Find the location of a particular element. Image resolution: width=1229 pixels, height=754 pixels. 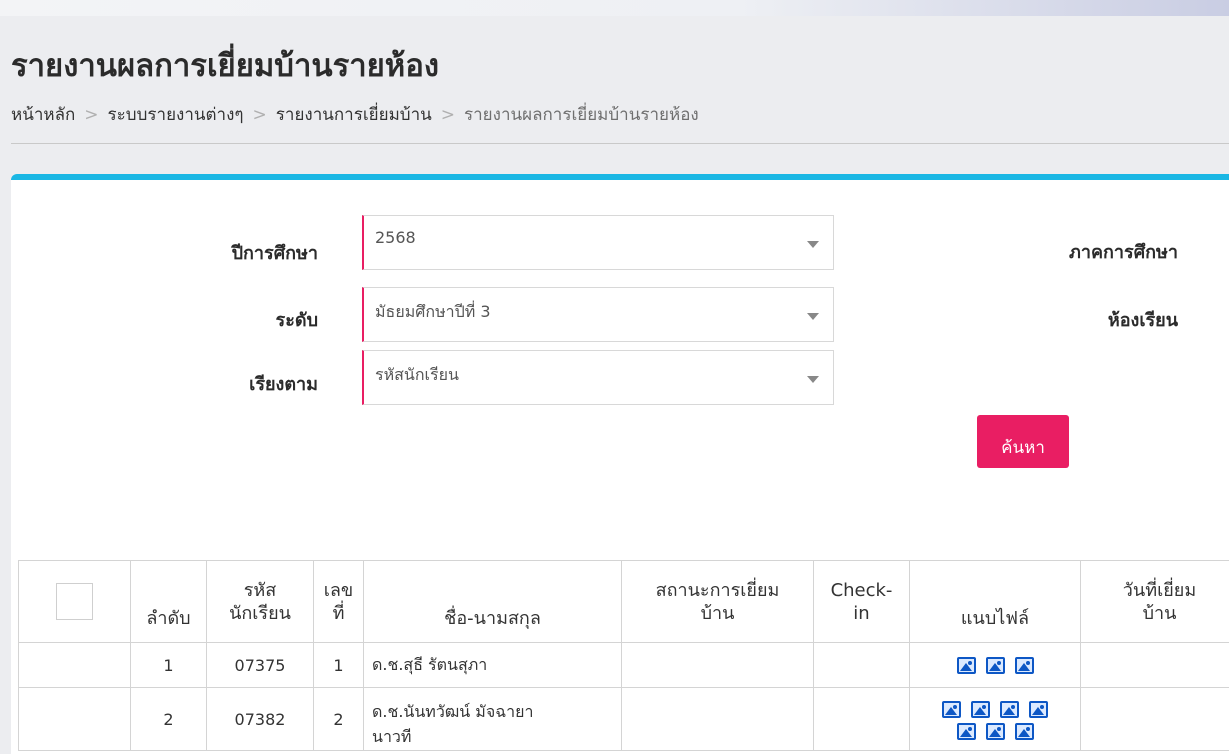

col-attachments: แนบไฟล์ is located at coordinates (995, 601).